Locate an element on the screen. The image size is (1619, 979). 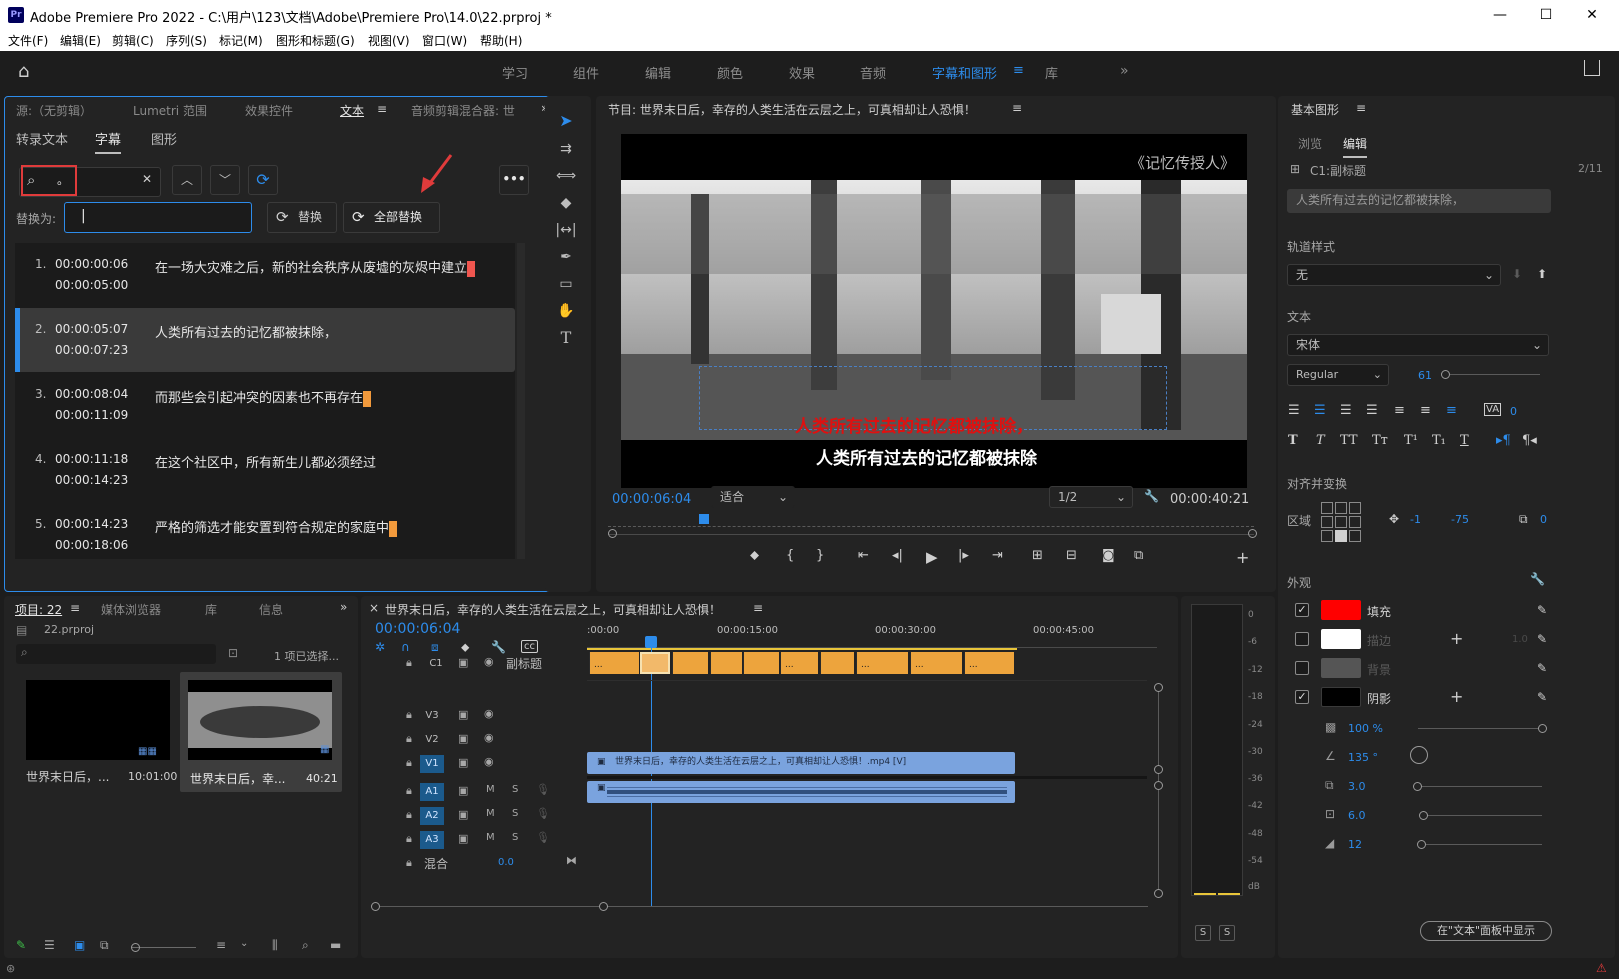
align-center-icon: ☰ is located at coordinates (1320, 410).